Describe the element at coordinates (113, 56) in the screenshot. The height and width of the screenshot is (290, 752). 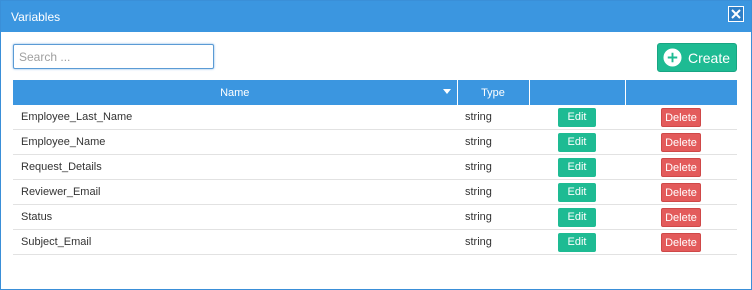
I see `search-input` at that location.